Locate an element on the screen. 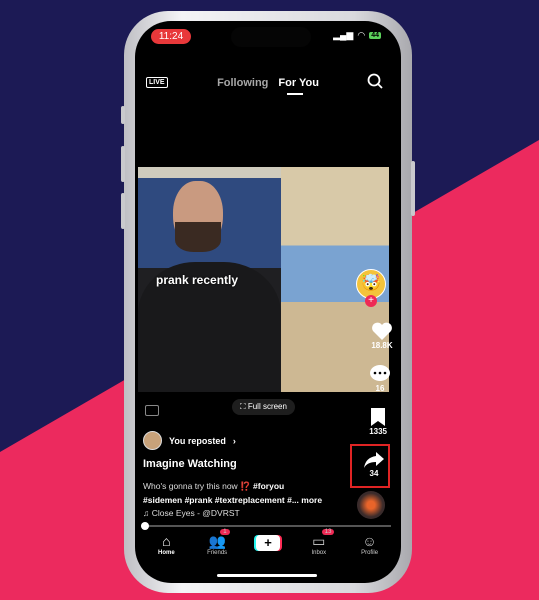 Image resolution: width=539 pixels, height=600 pixels. comment-icon is located at coordinates (380, 373).